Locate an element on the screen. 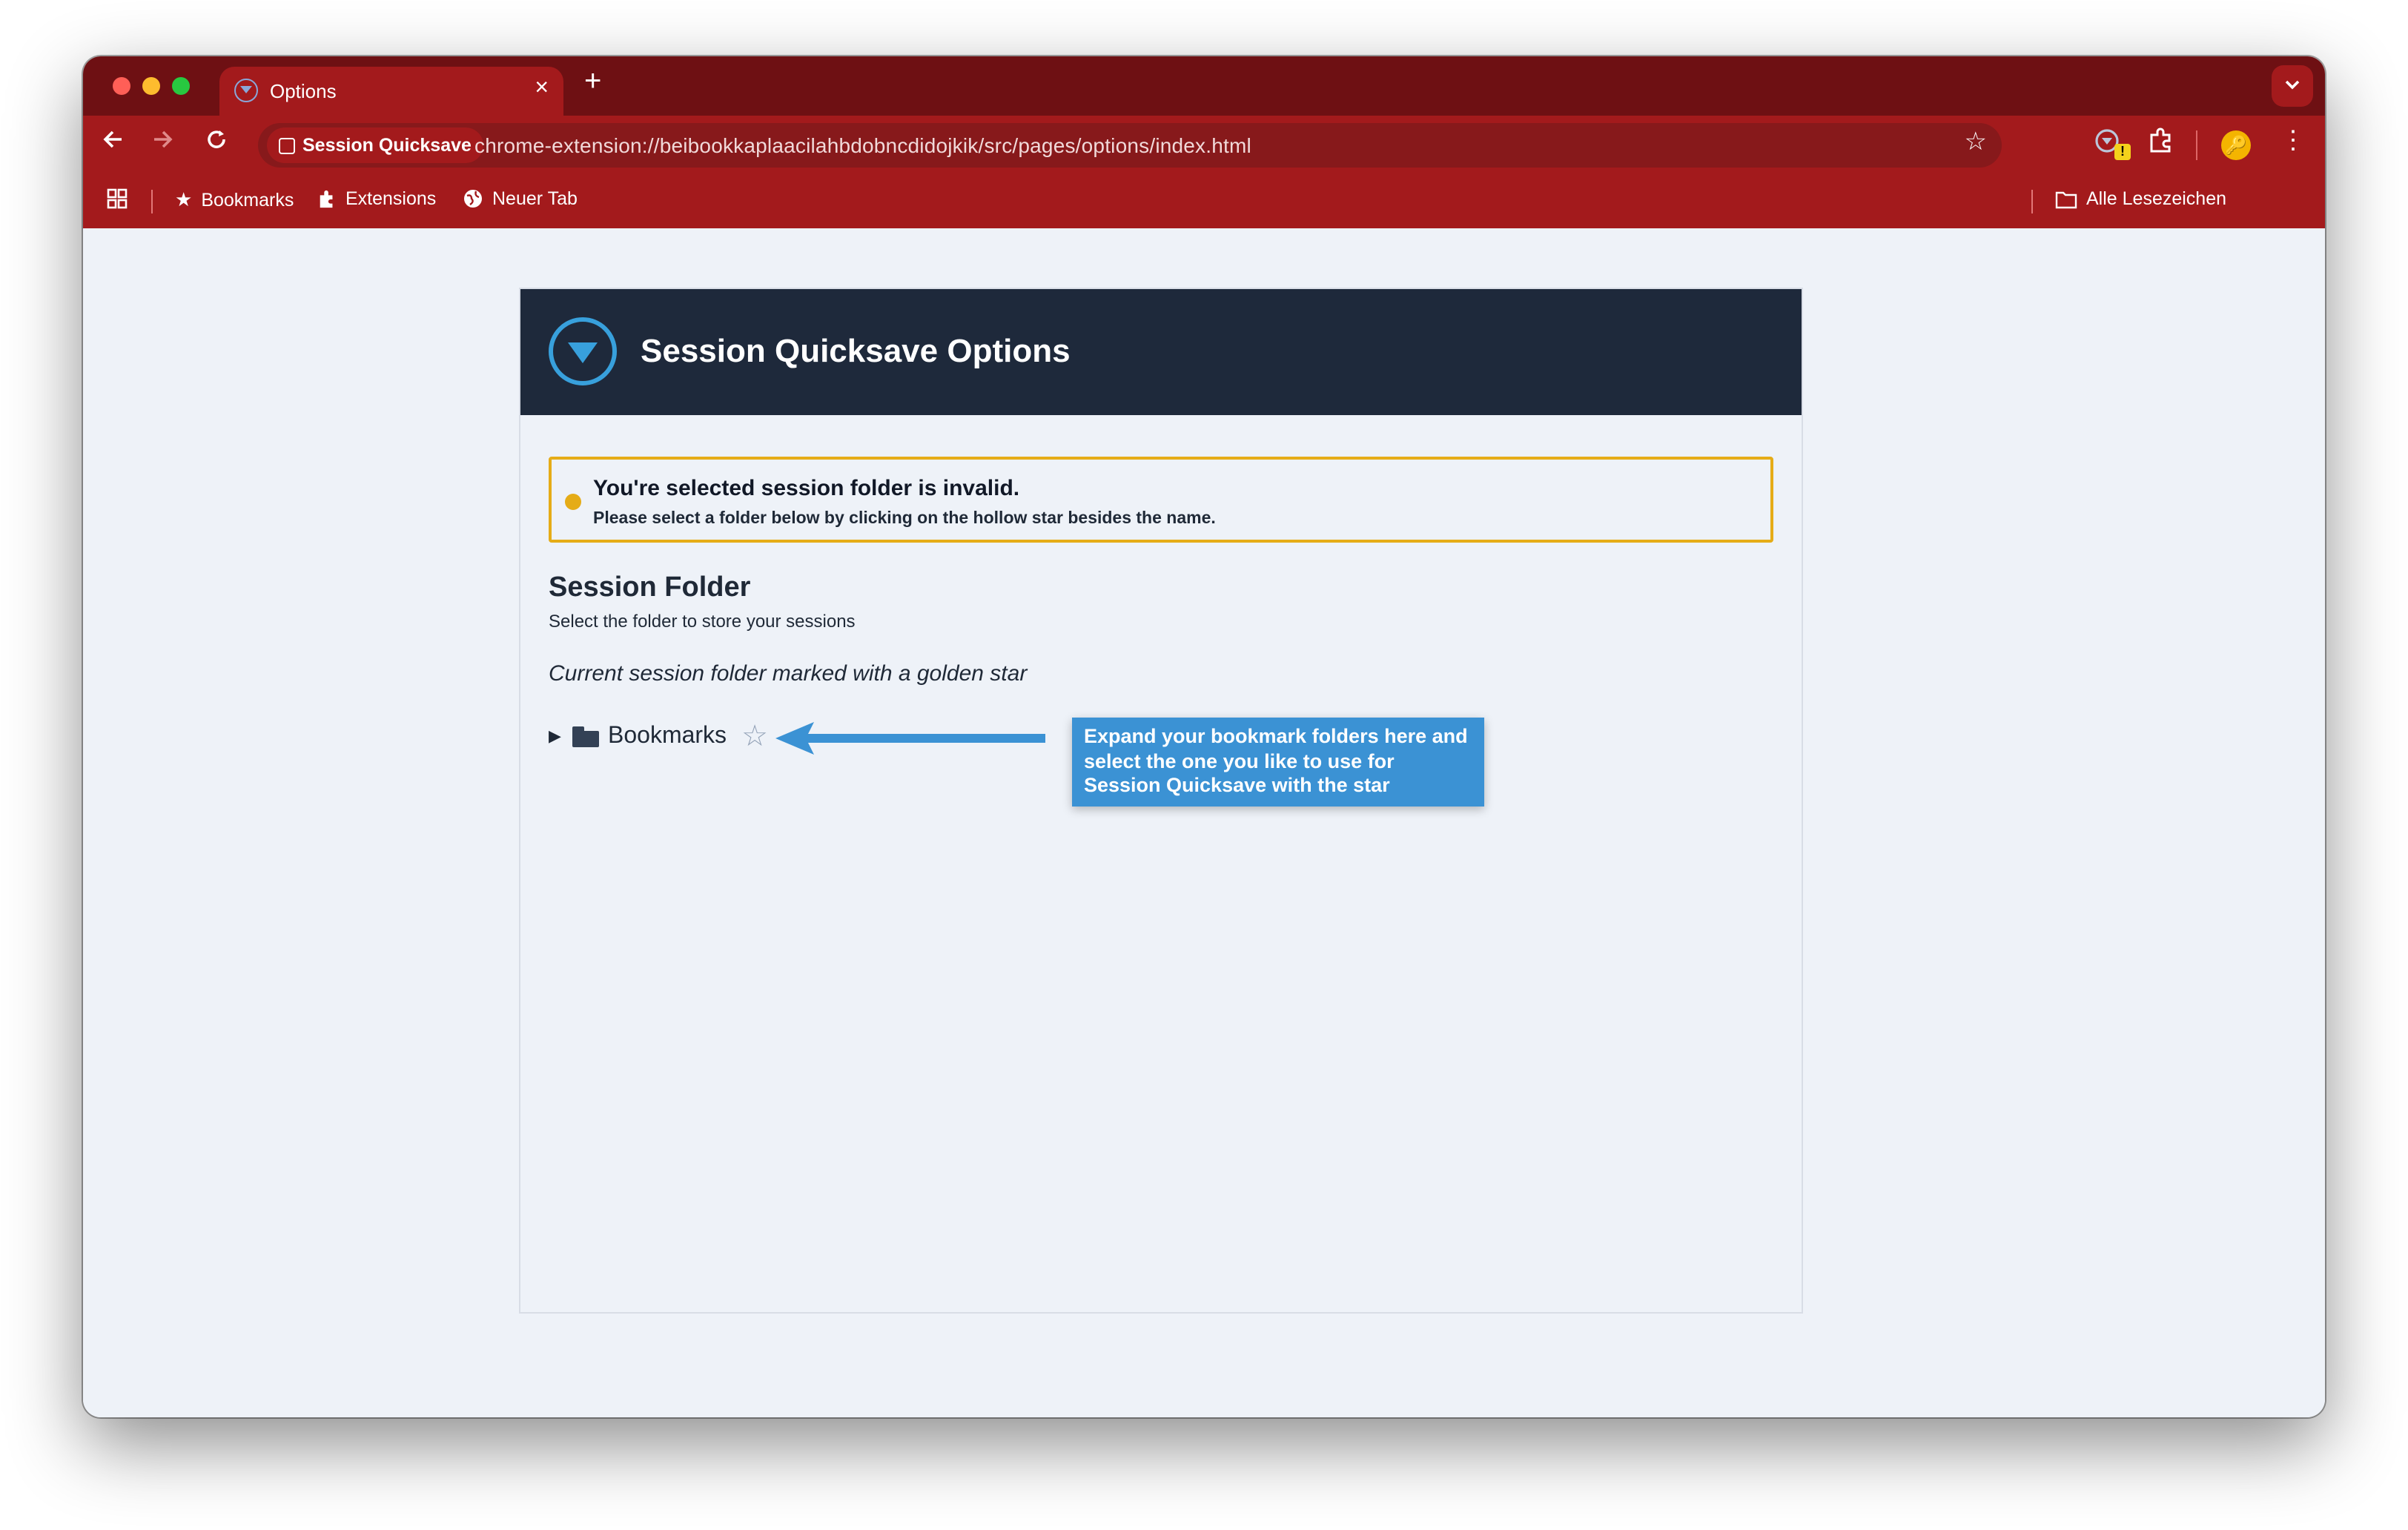  tab-options: Options × is located at coordinates (391, 91).